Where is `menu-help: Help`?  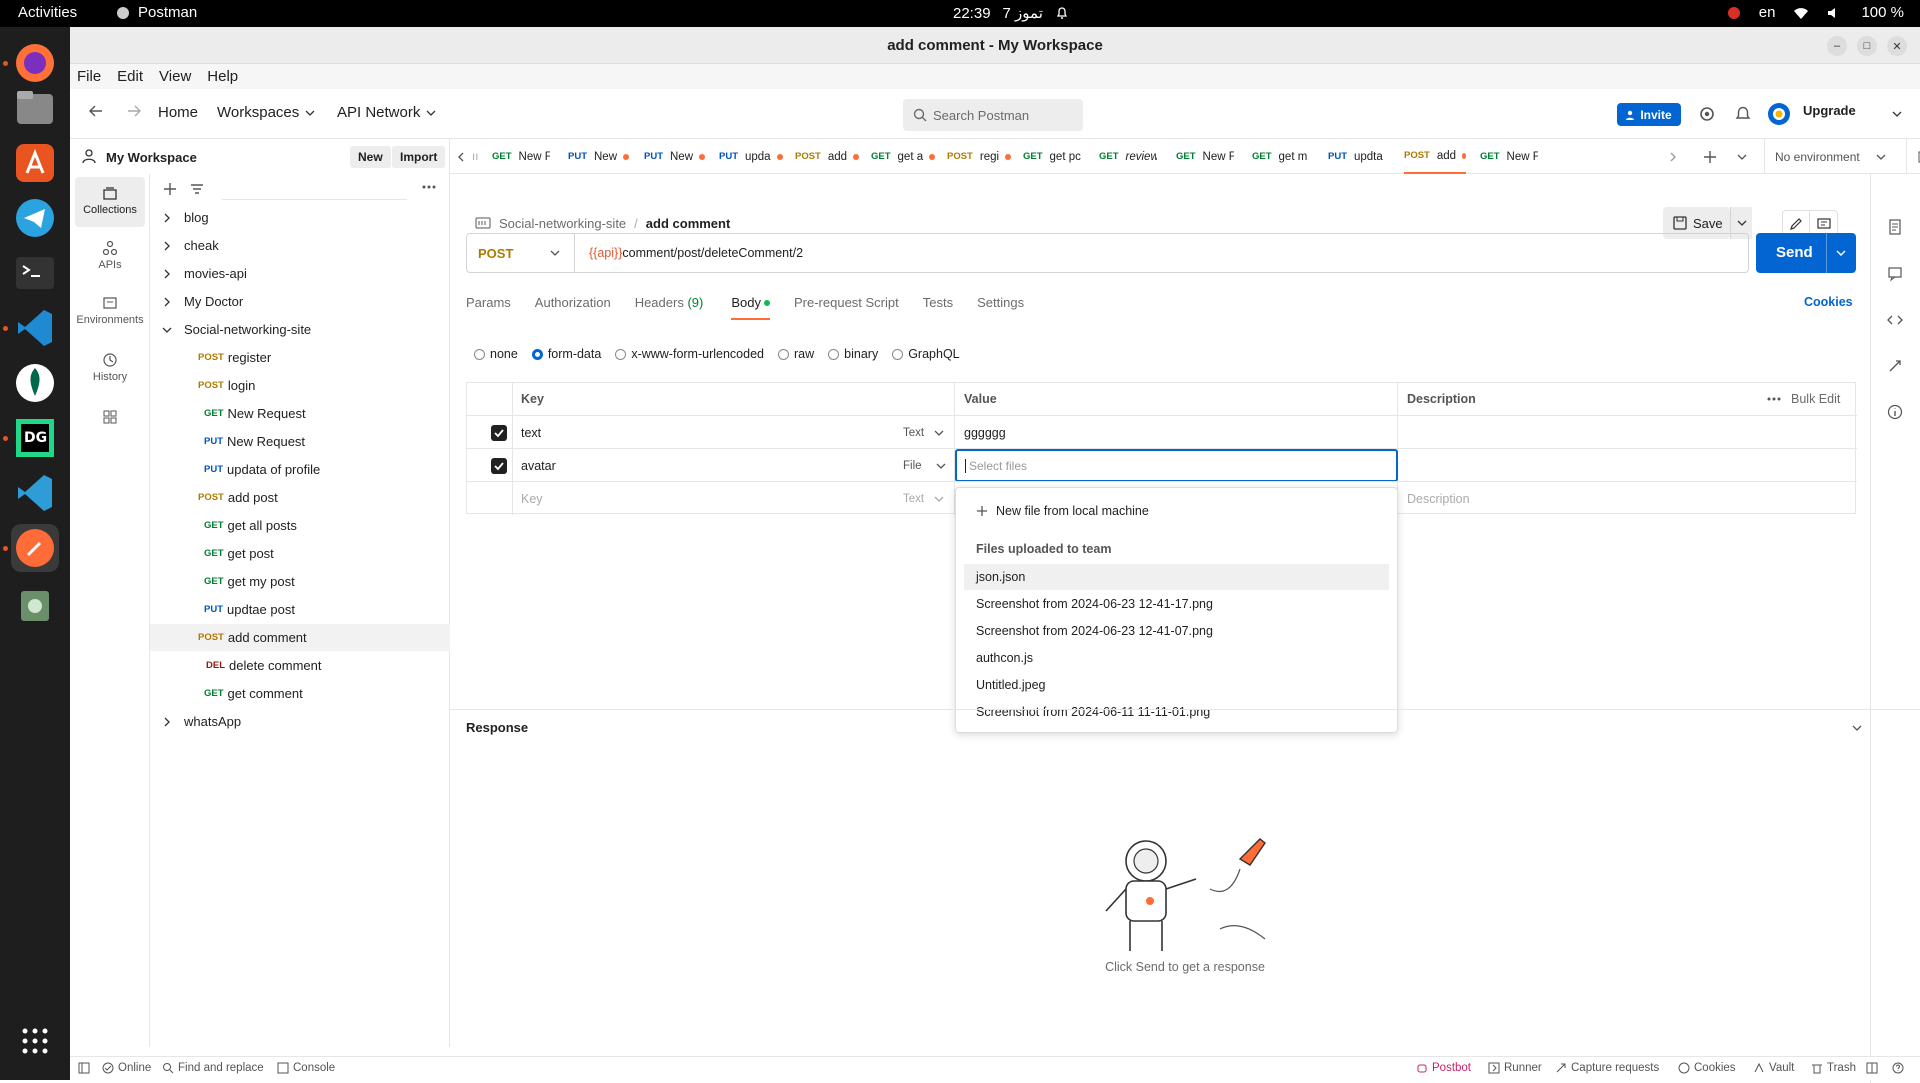 menu-help: Help is located at coordinates (222, 76).